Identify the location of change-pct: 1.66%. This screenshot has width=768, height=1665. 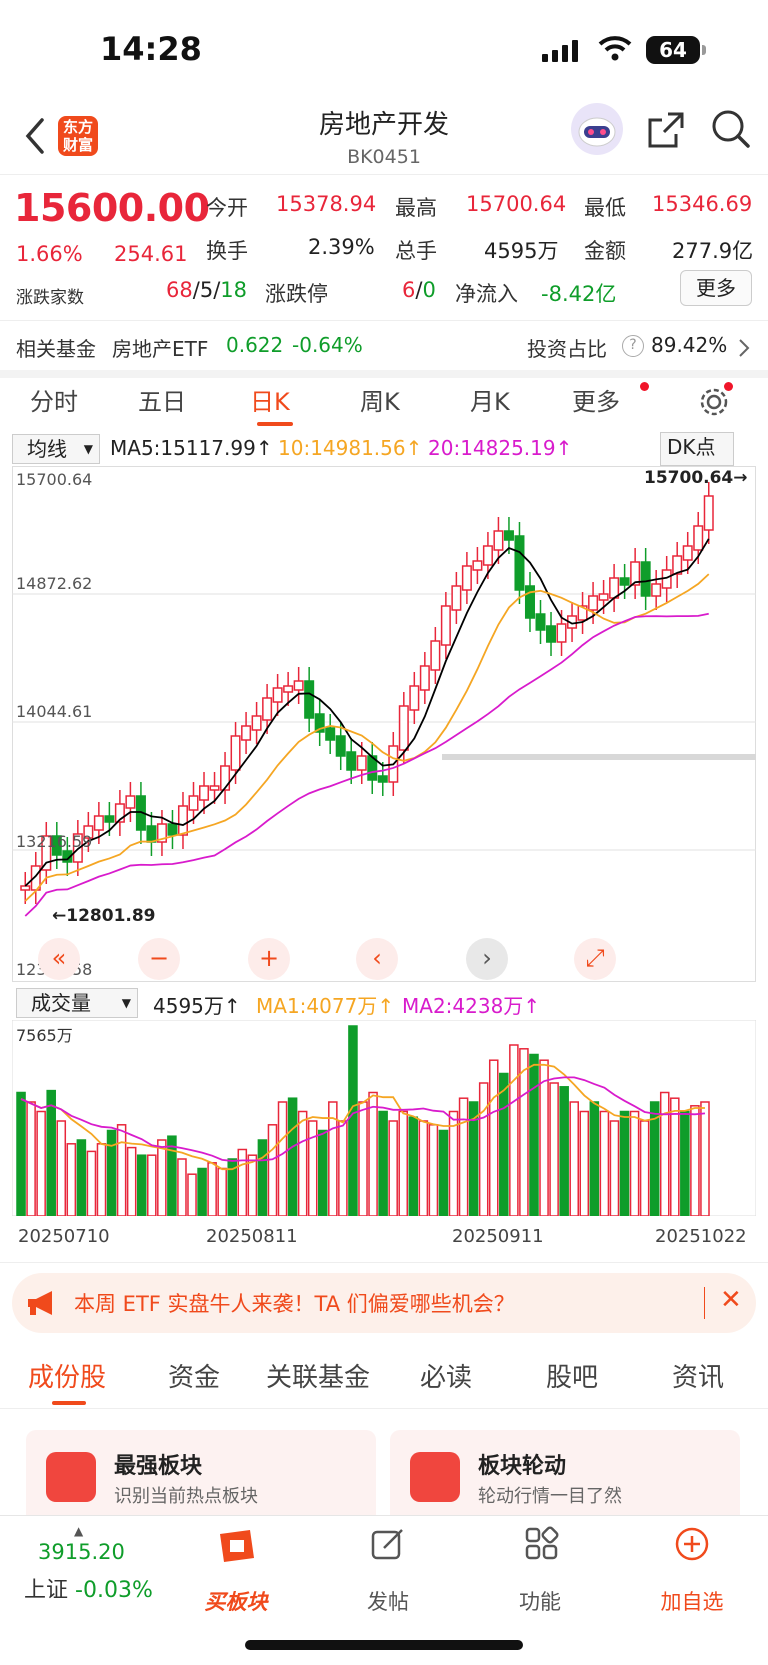
(49, 254).